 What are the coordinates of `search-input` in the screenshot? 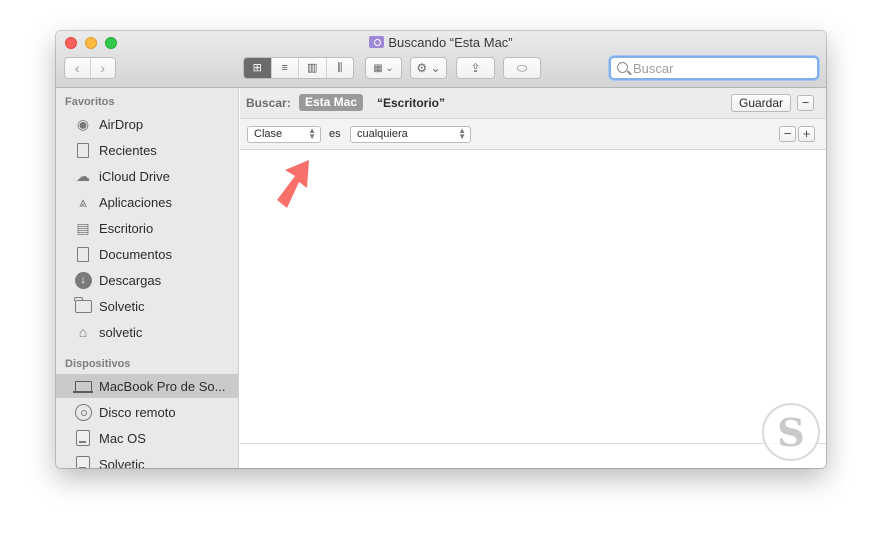 It's located at (723, 68).